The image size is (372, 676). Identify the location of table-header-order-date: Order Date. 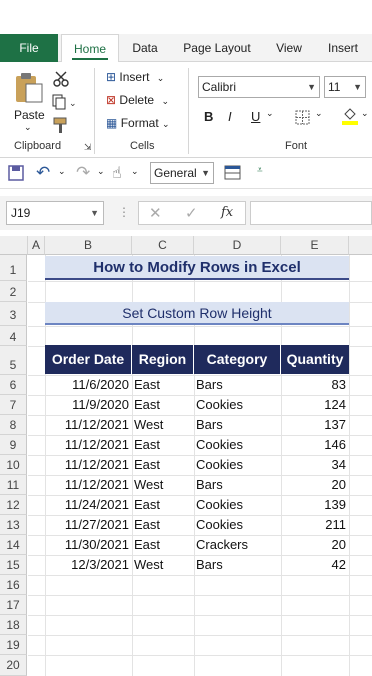
(88, 359).